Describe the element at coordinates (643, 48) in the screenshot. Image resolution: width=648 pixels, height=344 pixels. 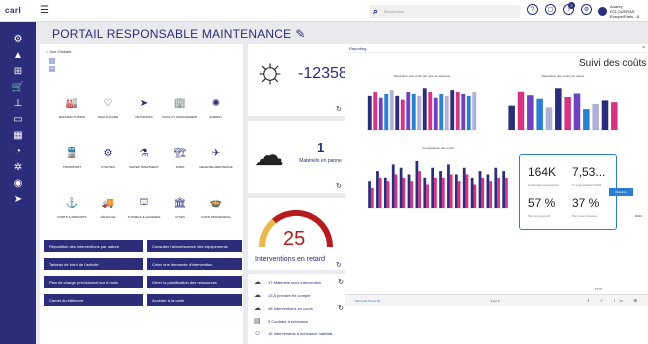
I see `close-icon: ×` at that location.